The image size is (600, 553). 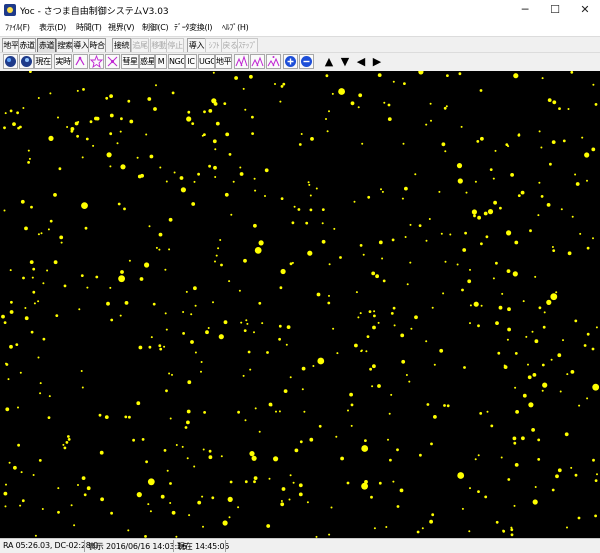 I want to click on planet-button: 惑星, so click(x=147, y=61).